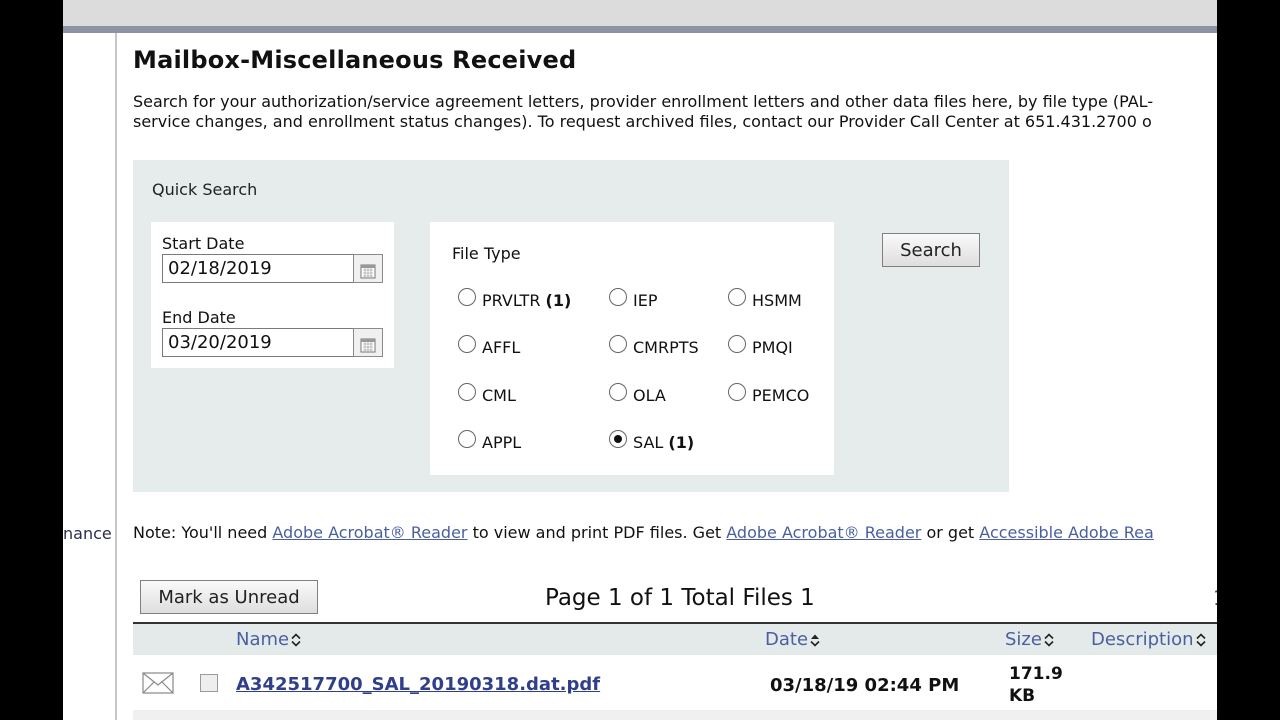 The height and width of the screenshot is (720, 1280). Describe the element at coordinates (1036, 685) in the screenshot. I see `file-size: 171.9 KB` at that location.